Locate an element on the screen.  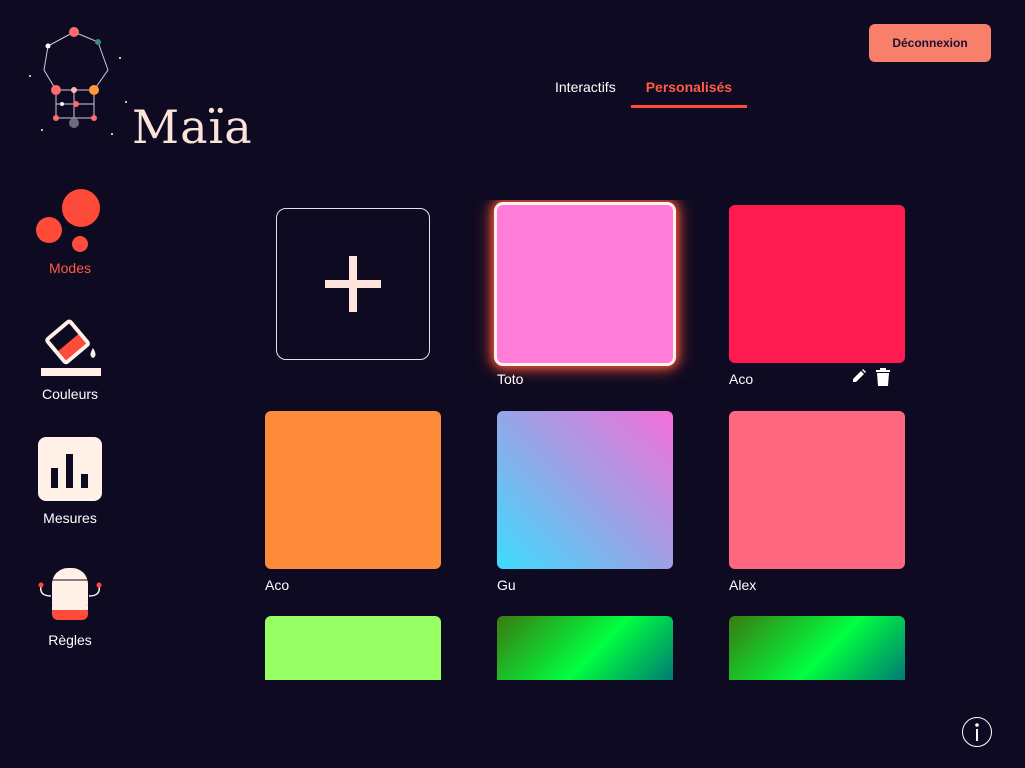
info-button is located at coordinates (977, 732).